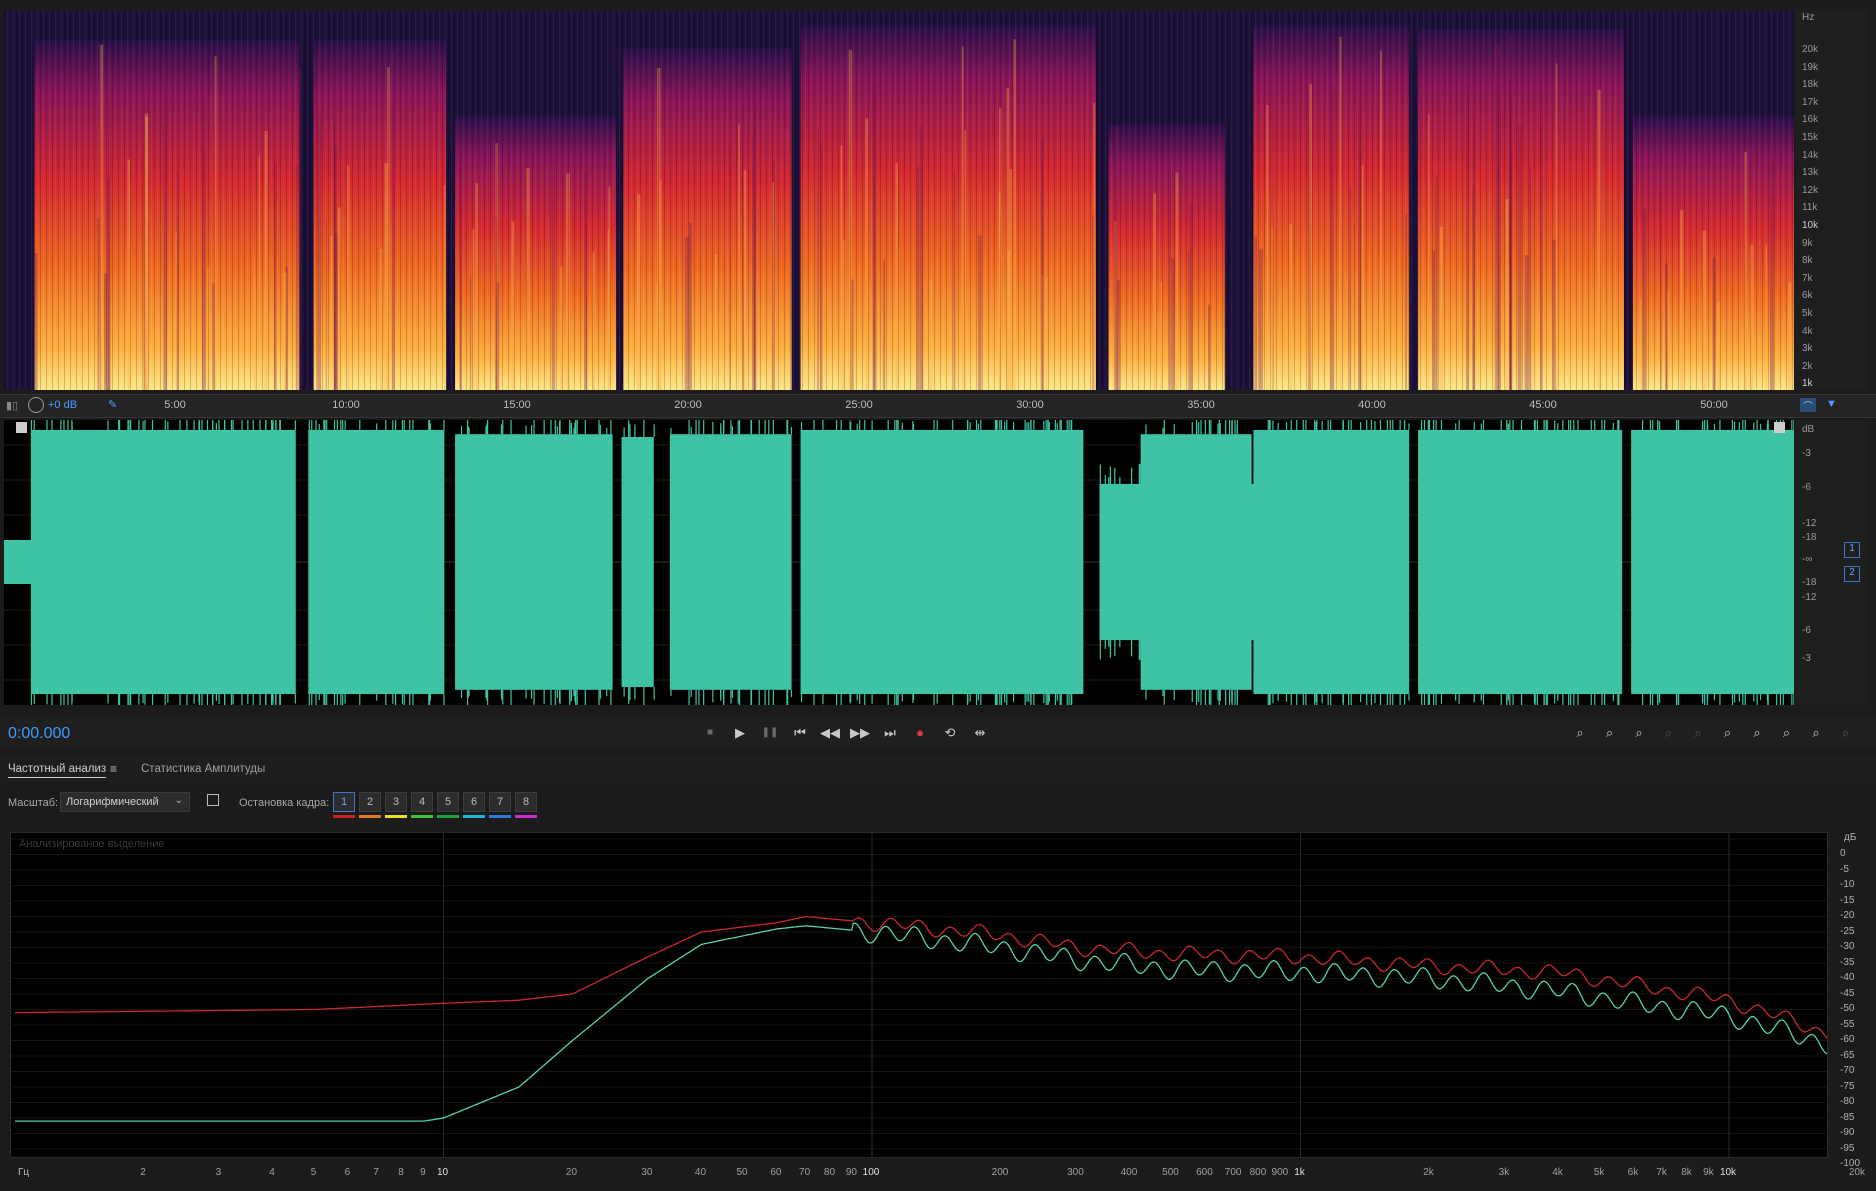 The height and width of the screenshot is (1191, 1876). I want to click on freeze-frame-button-6: 6, so click(474, 802).